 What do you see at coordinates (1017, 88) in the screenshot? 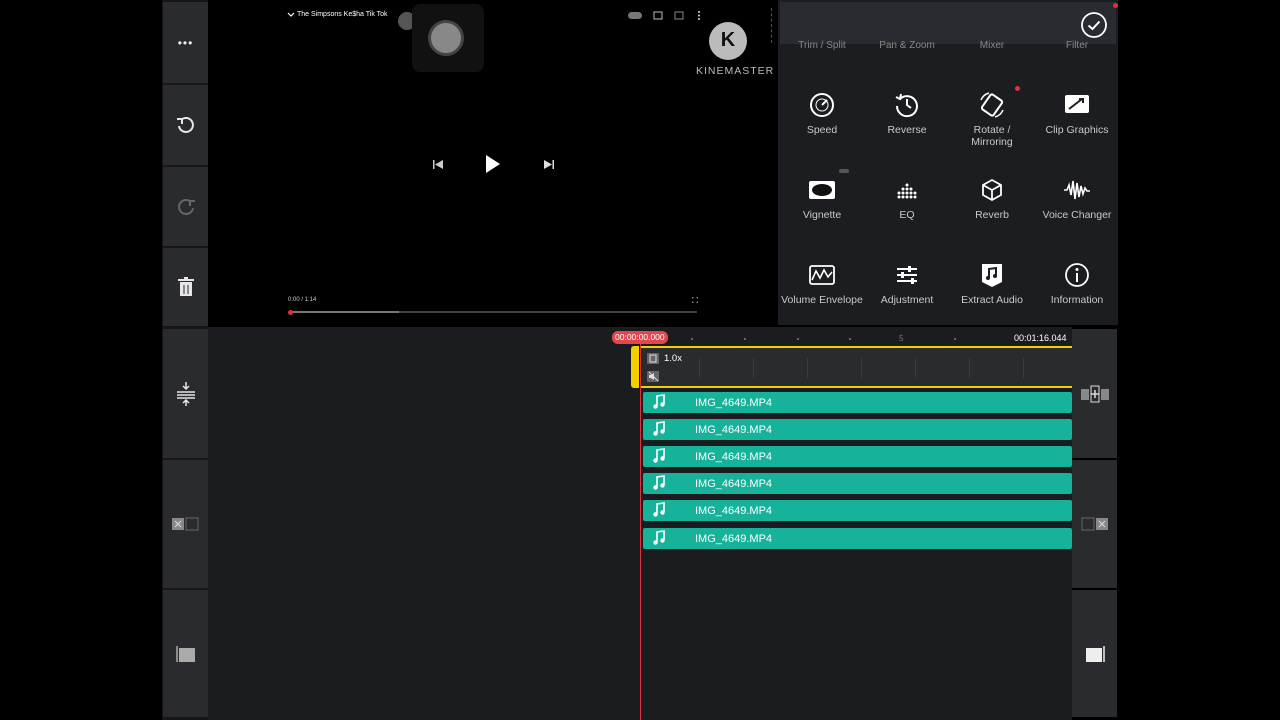
I see `new-badge-dot` at bounding box center [1017, 88].